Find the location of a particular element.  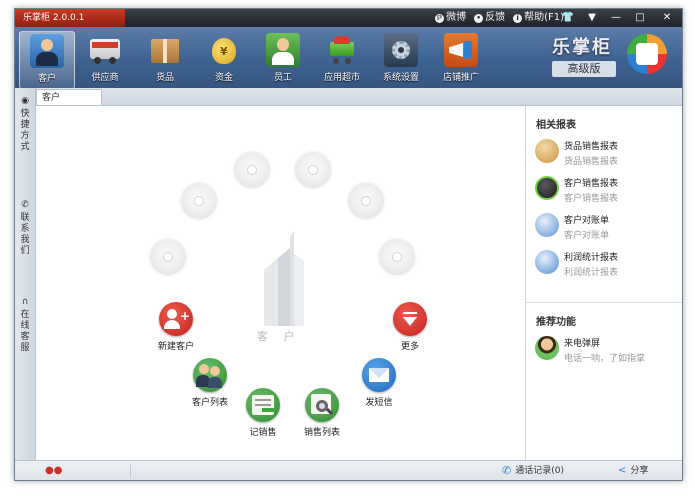

recommend-caller-popup: 来电弹屏 电话一响，了如指掌 is located at coordinates (604, 351).